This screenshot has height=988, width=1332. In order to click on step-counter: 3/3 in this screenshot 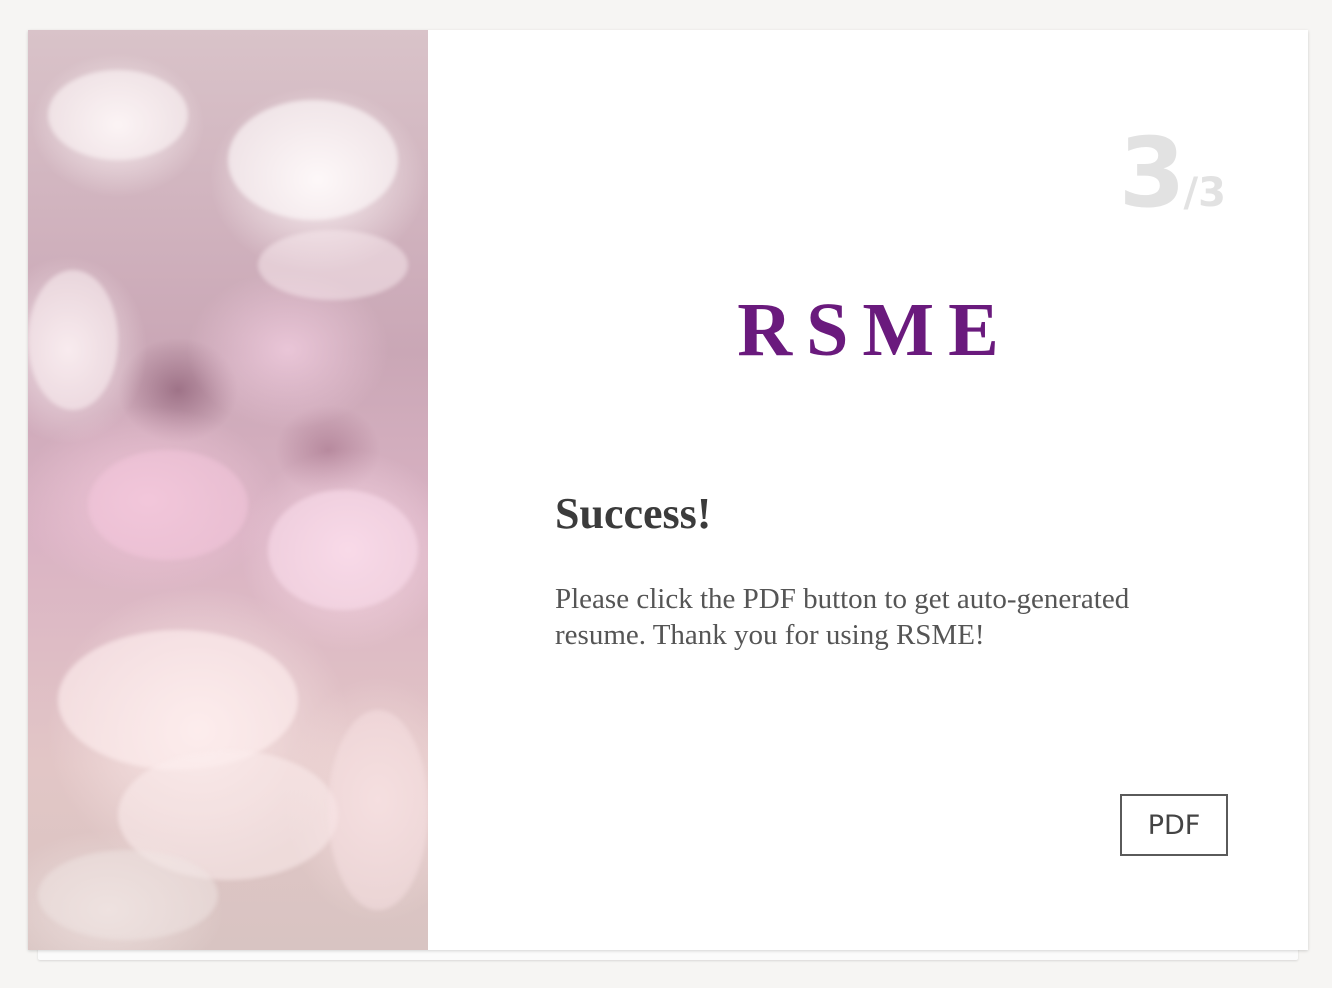, I will do `click(1172, 173)`.